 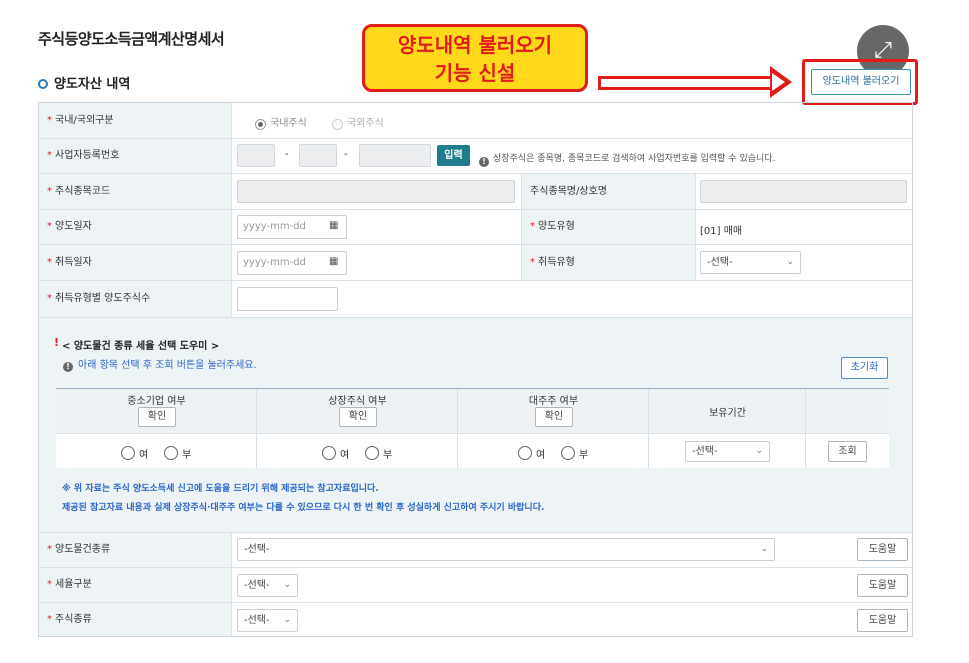 What do you see at coordinates (357, 451) in the screenshot?
I see `listed-cell` at bounding box center [357, 451].